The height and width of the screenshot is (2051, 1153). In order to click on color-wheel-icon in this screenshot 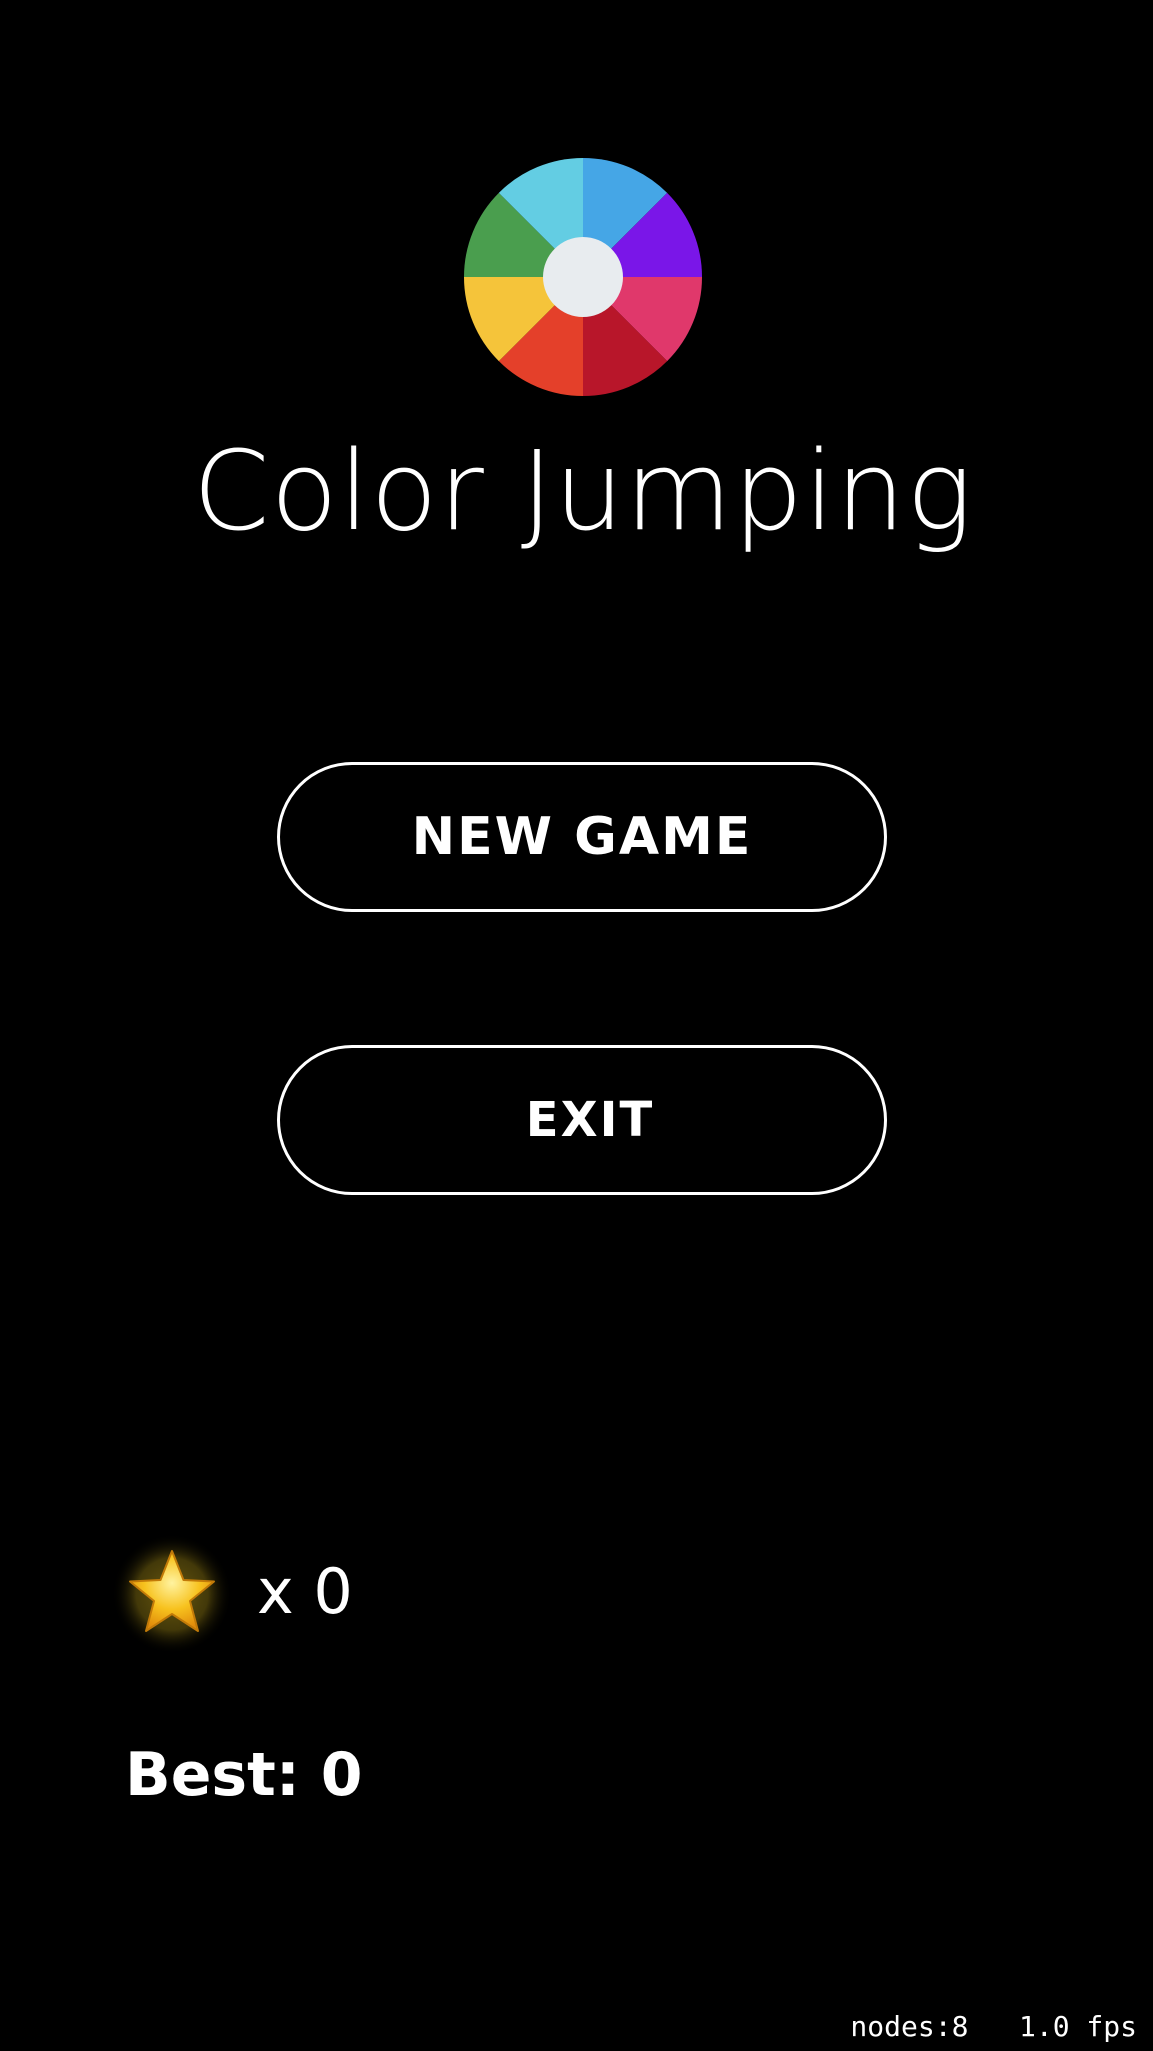, I will do `click(583, 277)`.